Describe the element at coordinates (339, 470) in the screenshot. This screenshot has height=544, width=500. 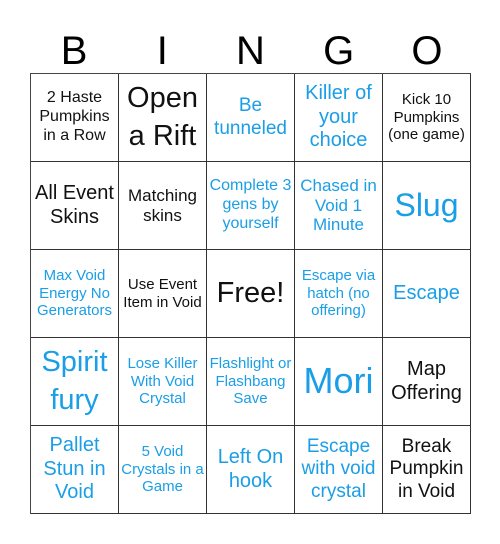
I see `bingo-cell: Escape with void crystal` at that location.